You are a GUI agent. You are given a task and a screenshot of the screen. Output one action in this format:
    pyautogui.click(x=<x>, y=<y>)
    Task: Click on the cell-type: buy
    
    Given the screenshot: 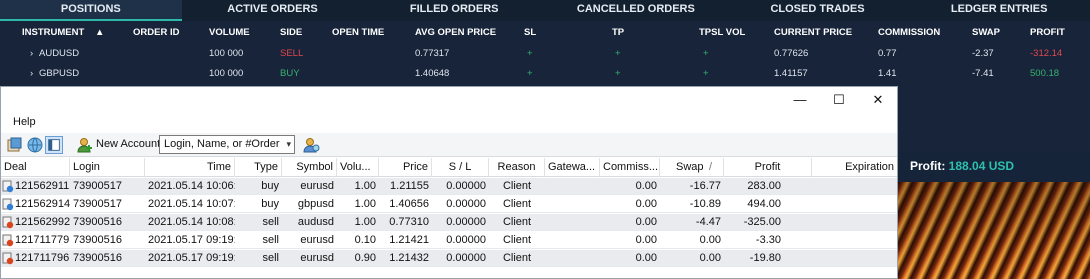 What is the action you would take?
    pyautogui.click(x=270, y=204)
    